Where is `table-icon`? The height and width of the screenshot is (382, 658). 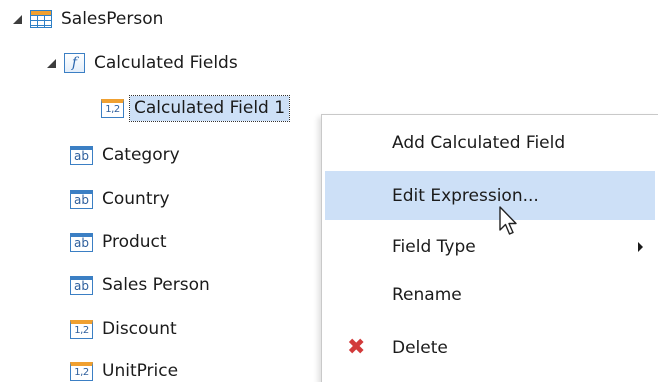 table-icon is located at coordinates (41, 19).